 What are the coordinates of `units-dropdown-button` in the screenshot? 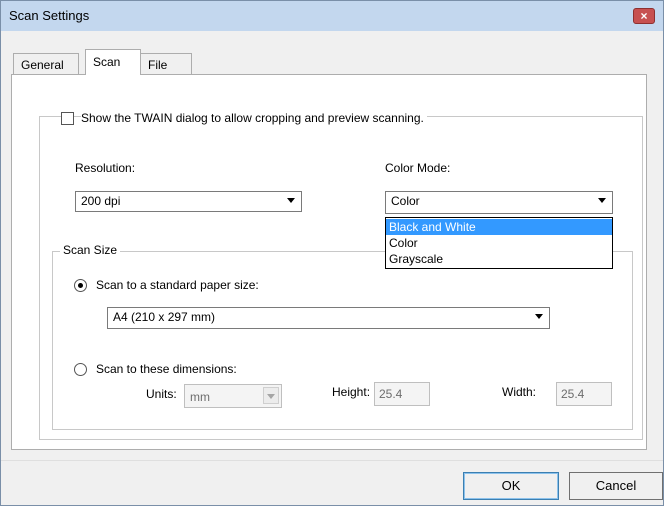 It's located at (271, 395).